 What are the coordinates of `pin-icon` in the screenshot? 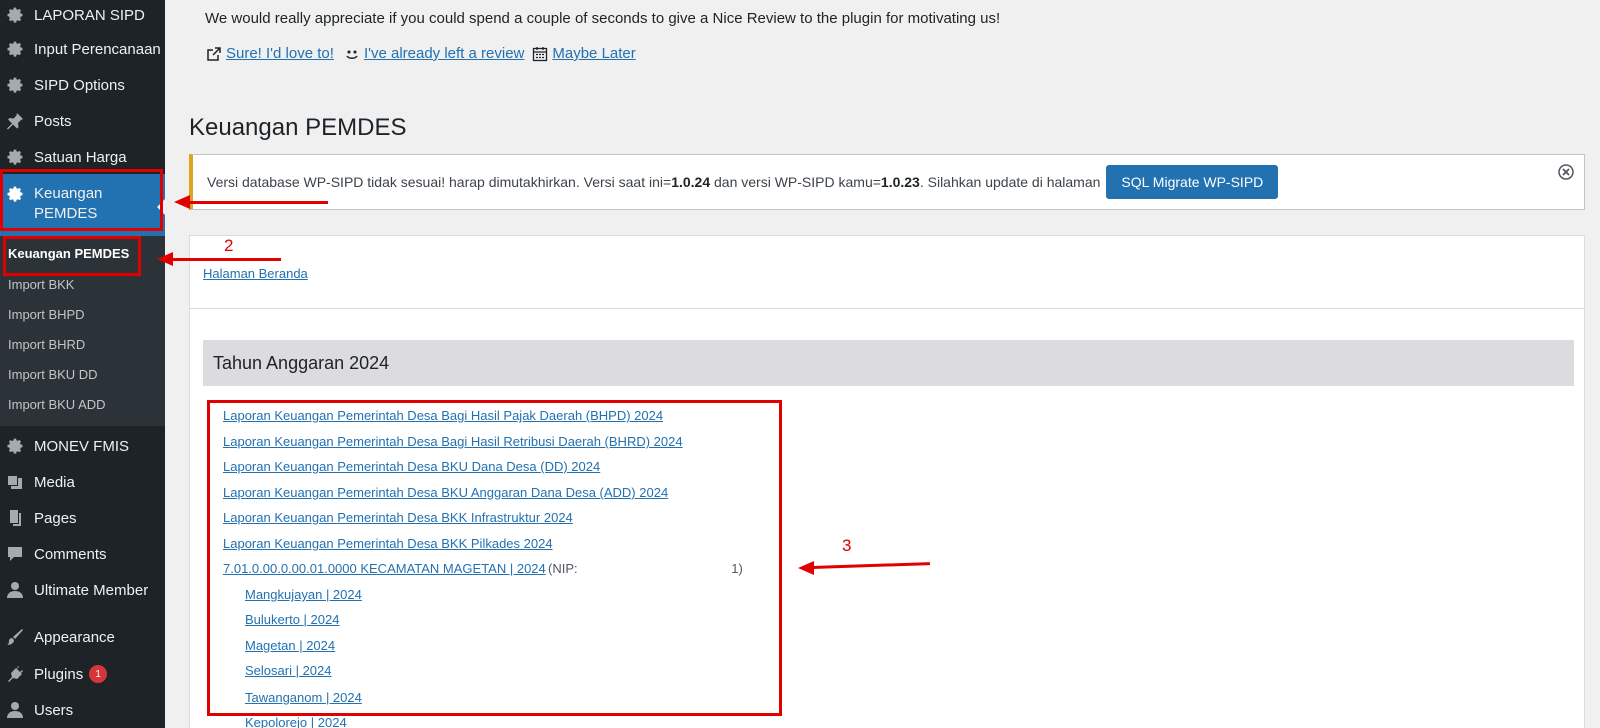 It's located at (15, 121).